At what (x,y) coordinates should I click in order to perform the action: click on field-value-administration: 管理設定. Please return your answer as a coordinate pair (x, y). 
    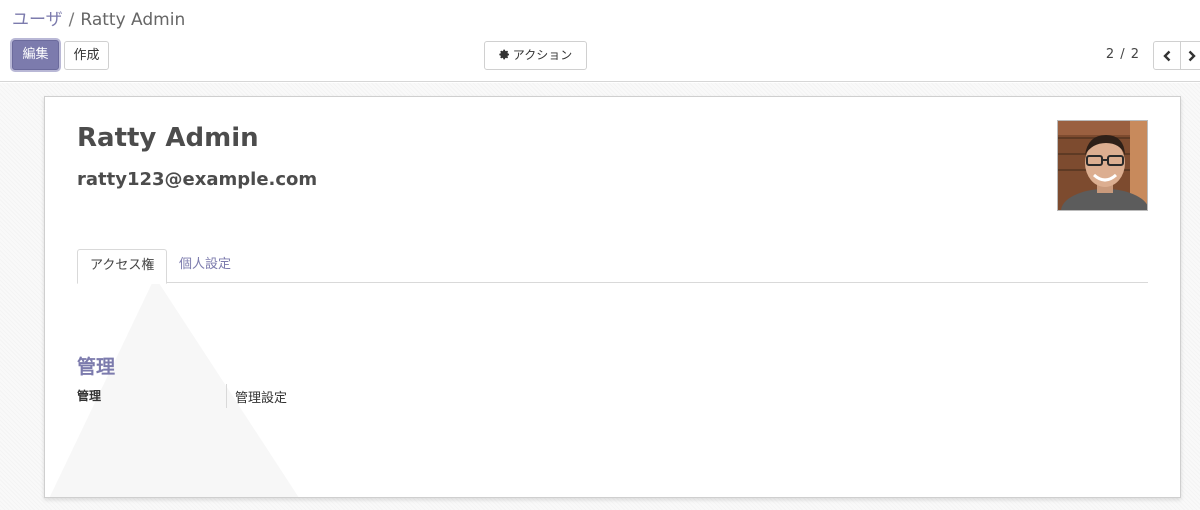
    Looking at the image, I should click on (261, 396).